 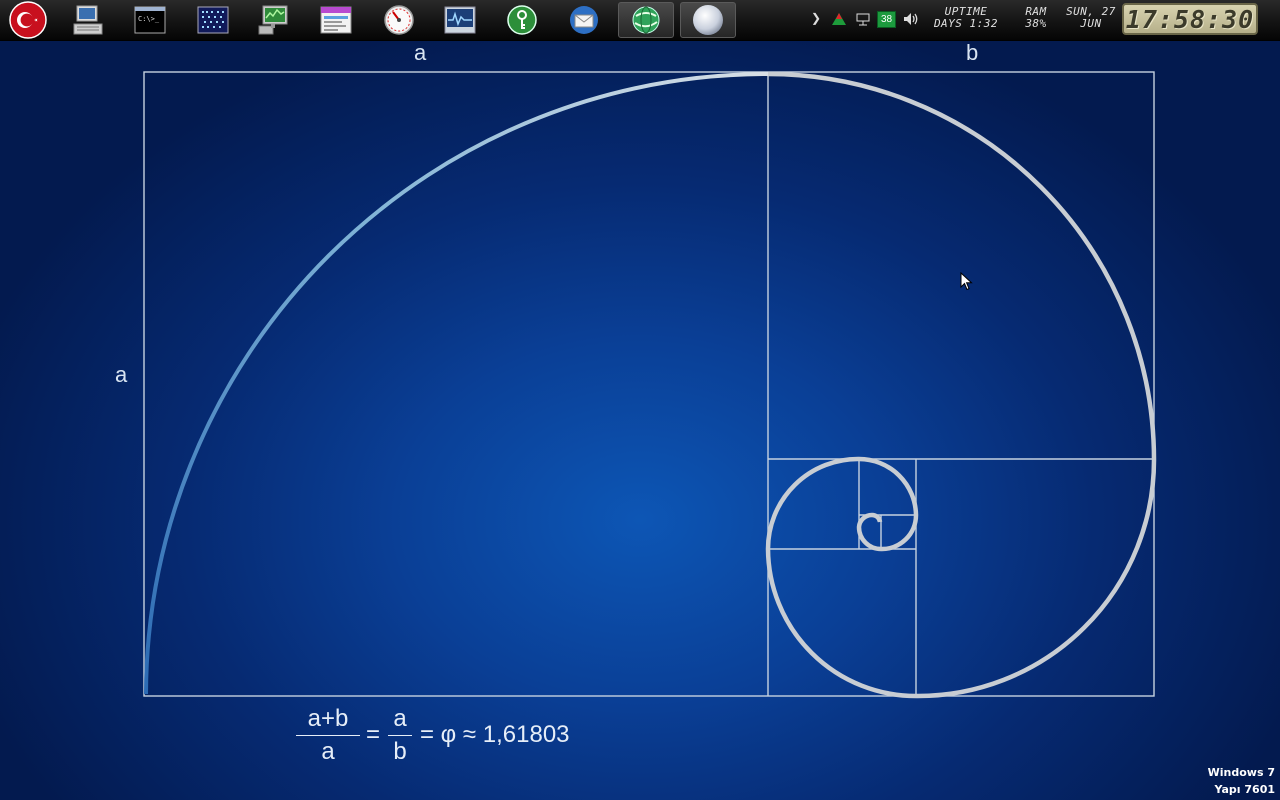 What do you see at coordinates (373, 734) in the screenshot?
I see `equals-sign: =` at bounding box center [373, 734].